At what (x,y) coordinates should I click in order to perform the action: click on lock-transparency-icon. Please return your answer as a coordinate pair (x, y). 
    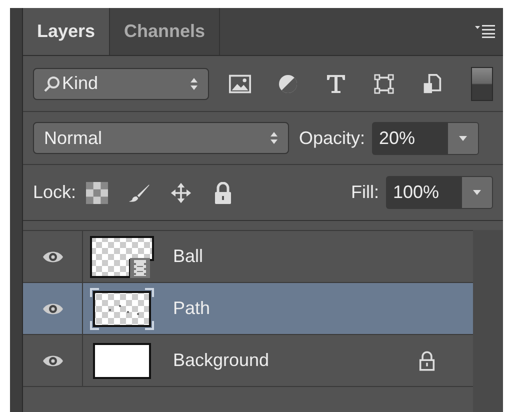
    Looking at the image, I should click on (97, 193).